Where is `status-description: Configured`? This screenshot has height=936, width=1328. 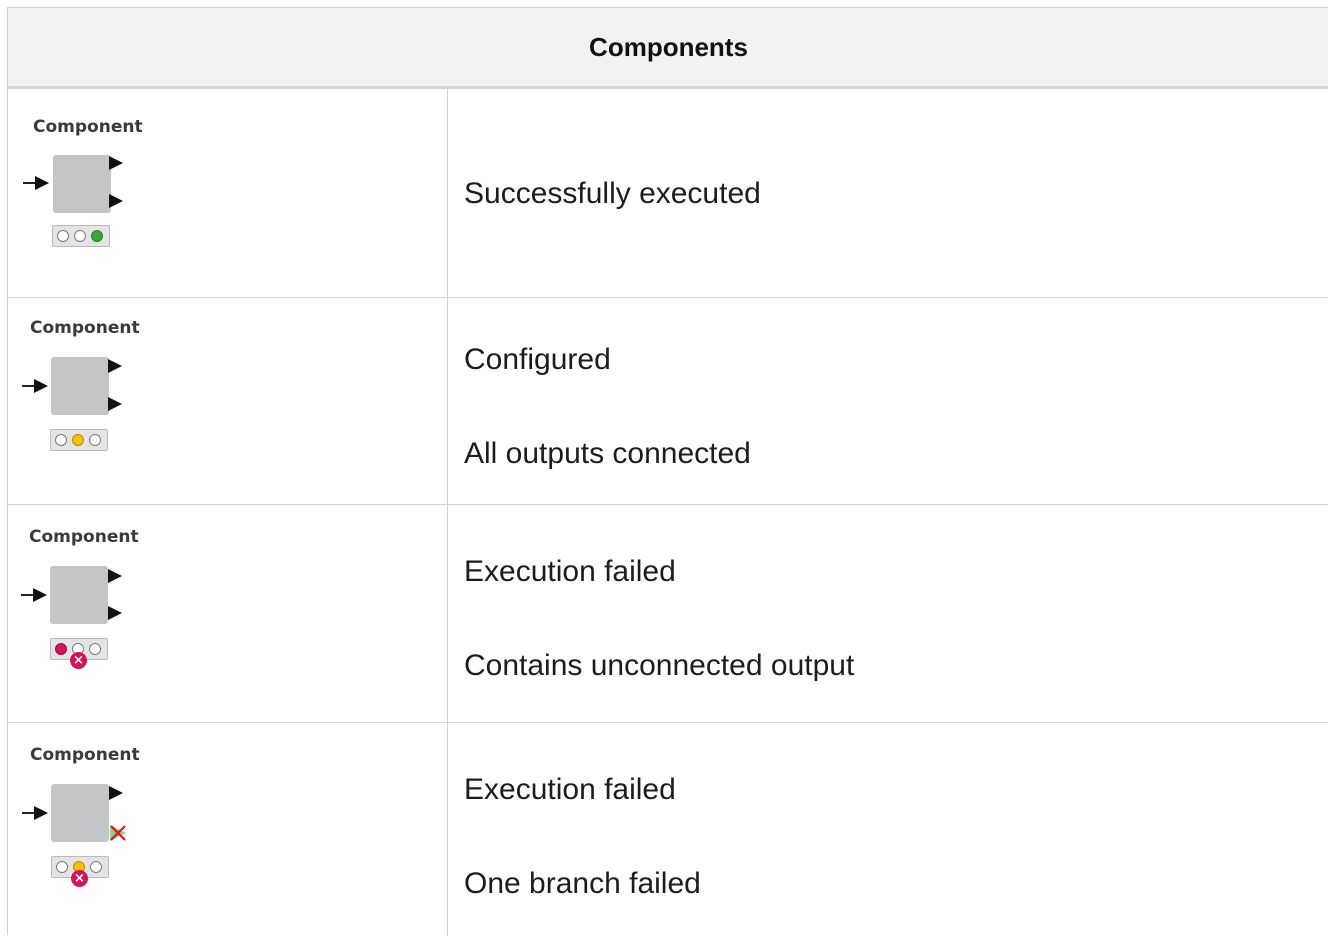
status-description: Configured is located at coordinates (537, 359).